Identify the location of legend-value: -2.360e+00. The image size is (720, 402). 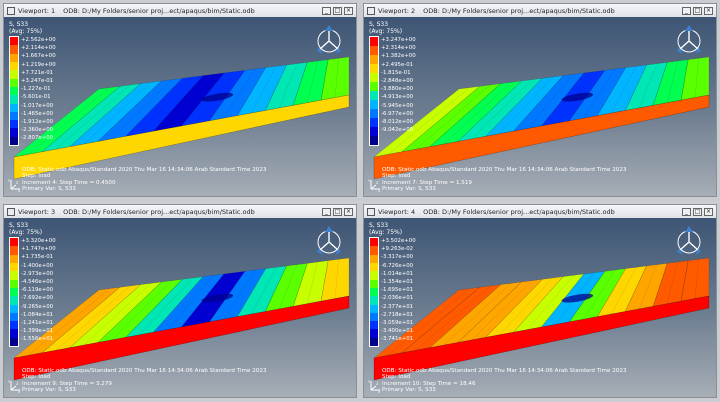
(37, 130).